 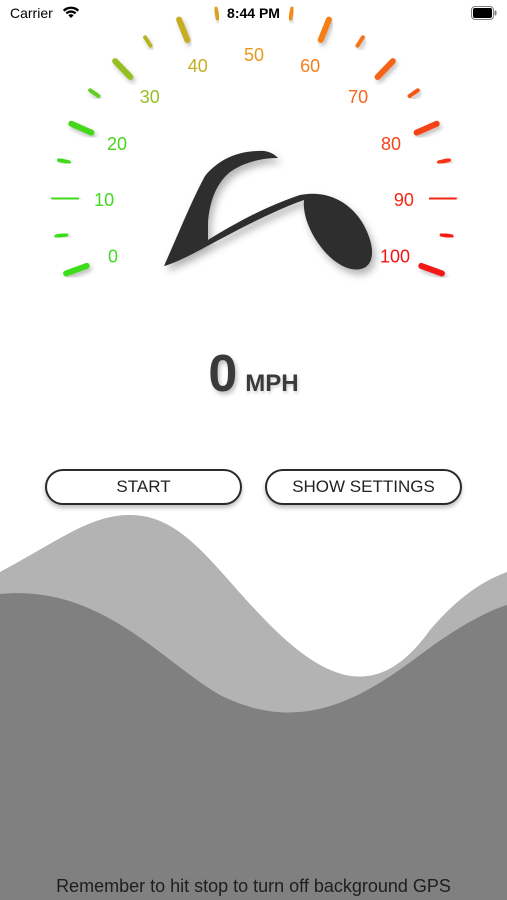 What do you see at coordinates (150, 97) in the screenshot?
I see `gauge-label: 30` at bounding box center [150, 97].